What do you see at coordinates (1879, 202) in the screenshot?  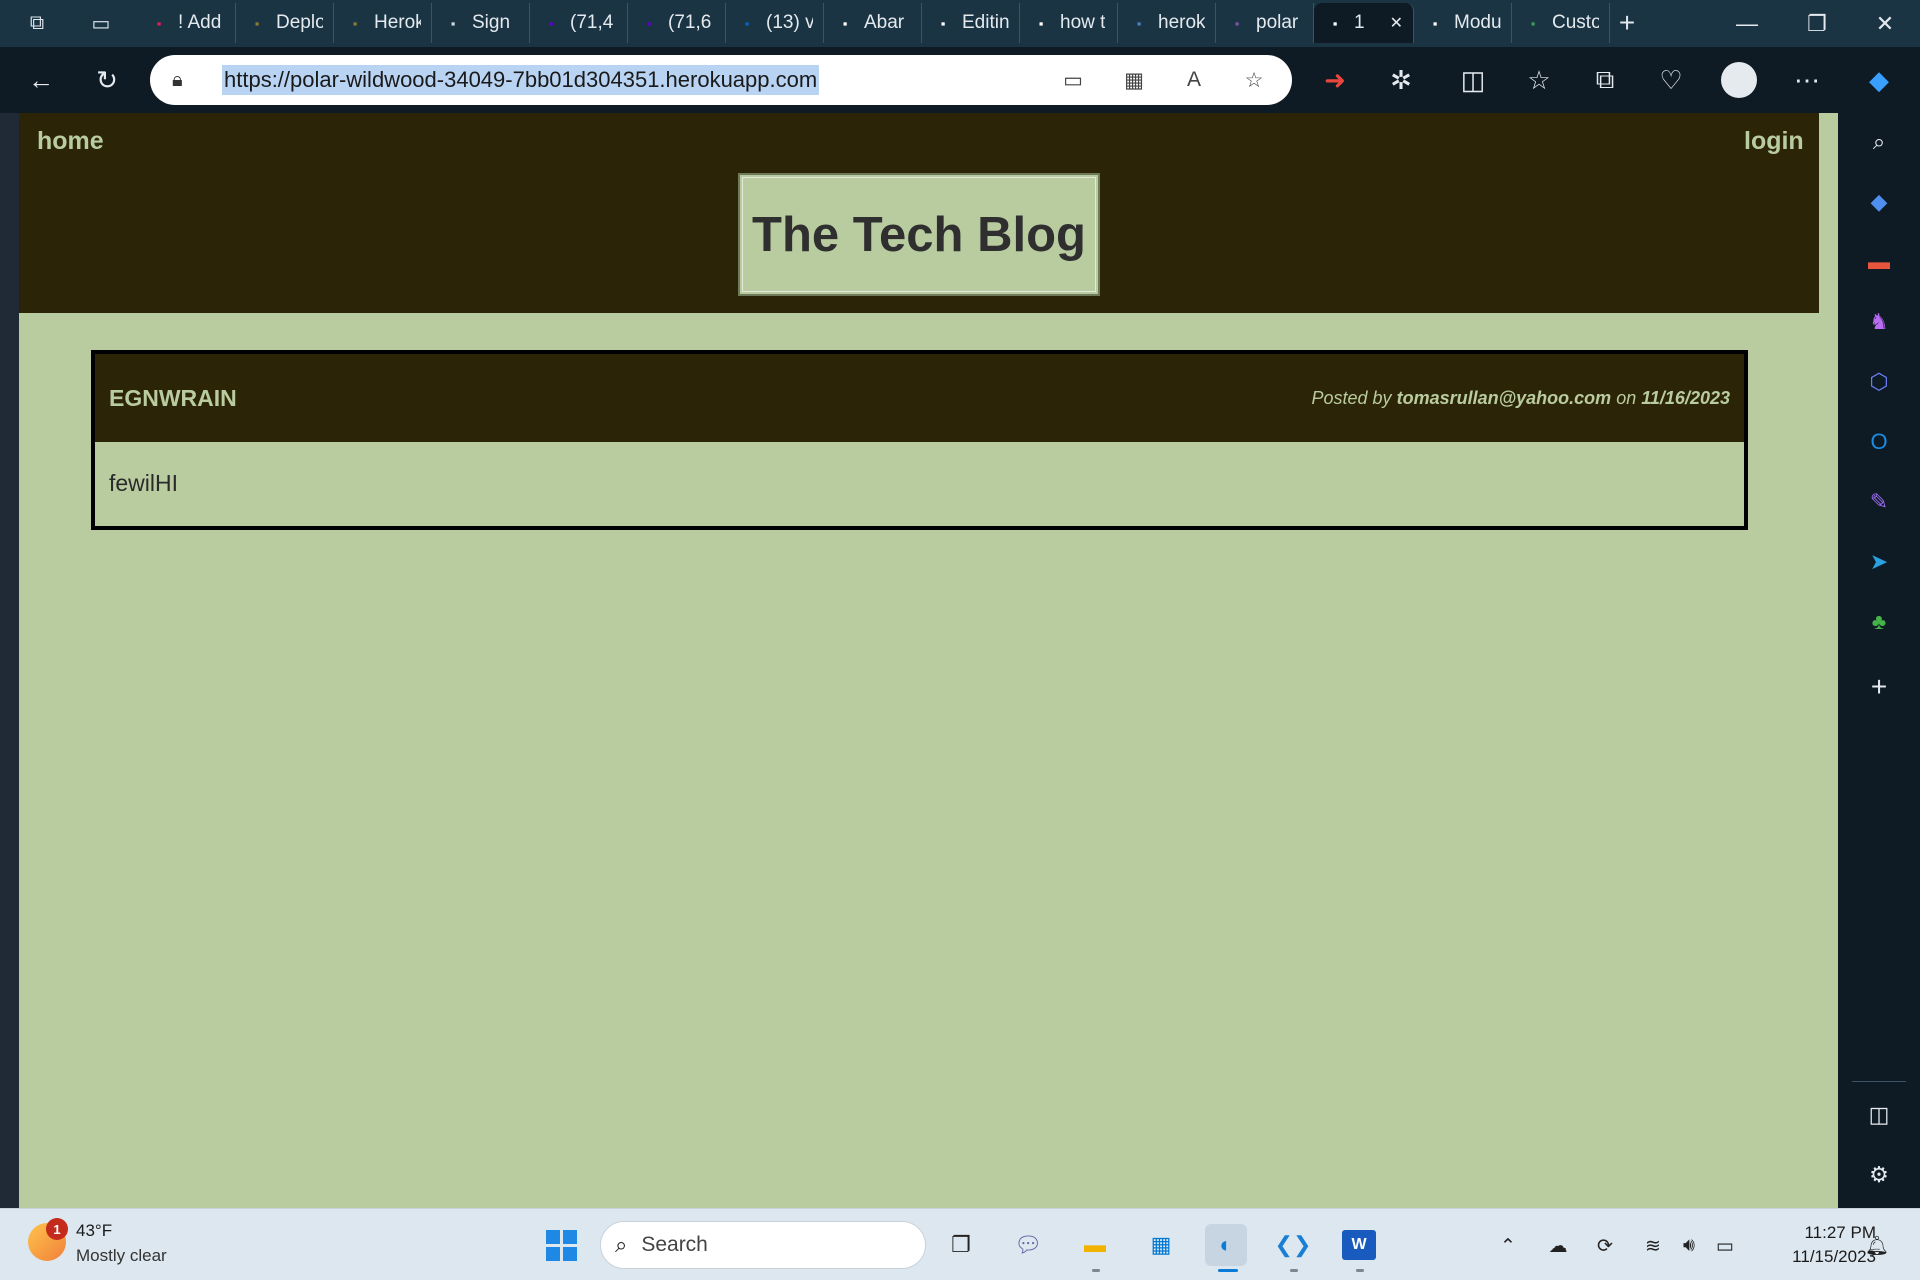 I see `shopping-tag-icon: ◆` at bounding box center [1879, 202].